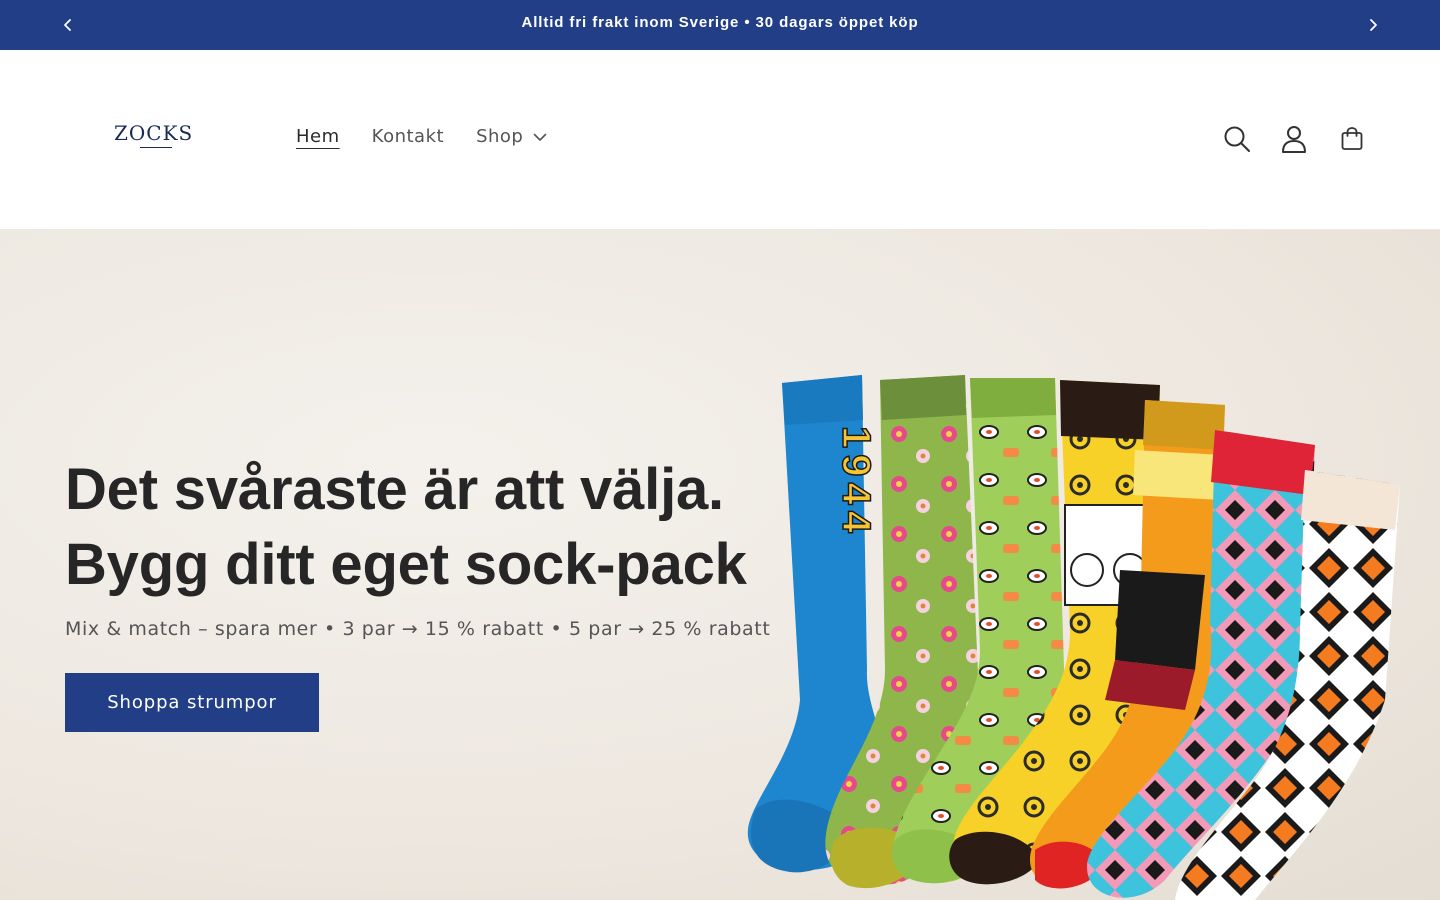  I want to click on nav-item-kontakt: Kontakt, so click(408, 136).